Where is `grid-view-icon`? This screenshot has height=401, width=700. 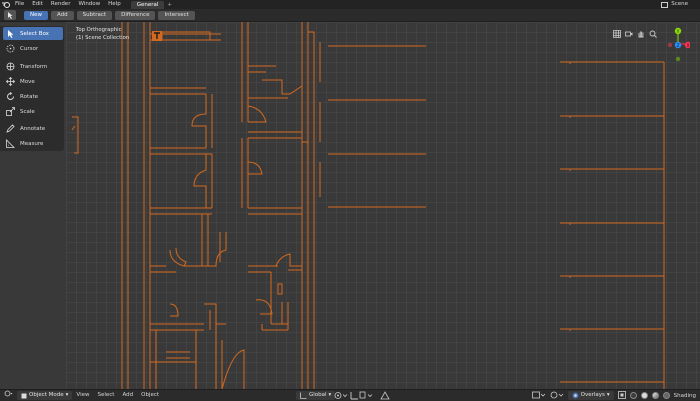
grid-view-icon is located at coordinates (616, 33).